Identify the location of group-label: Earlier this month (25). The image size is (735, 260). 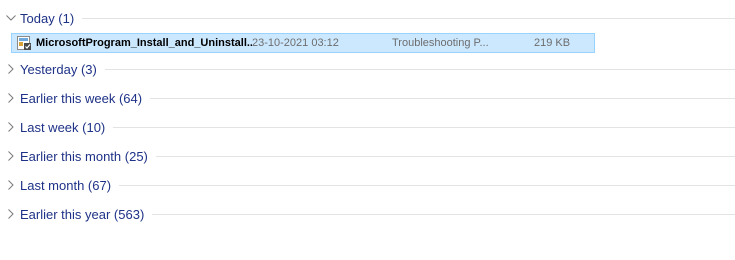
(84, 156).